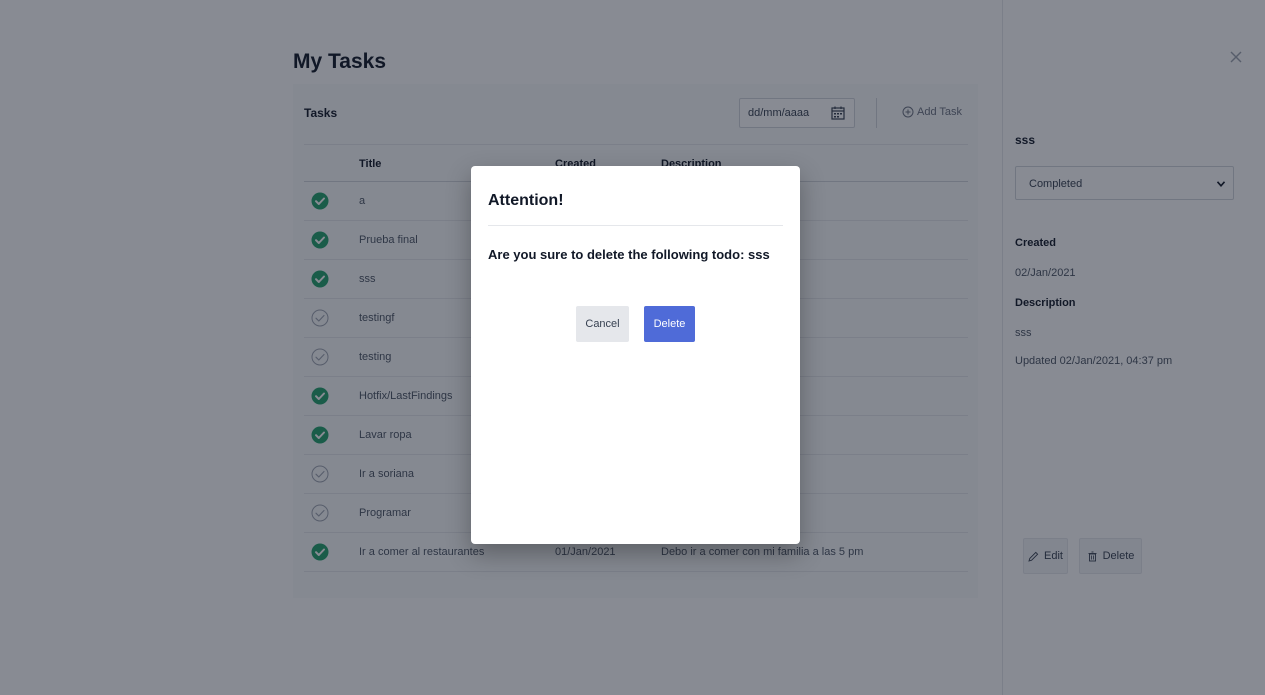  I want to click on dialog-title: Attention!, so click(526, 200).